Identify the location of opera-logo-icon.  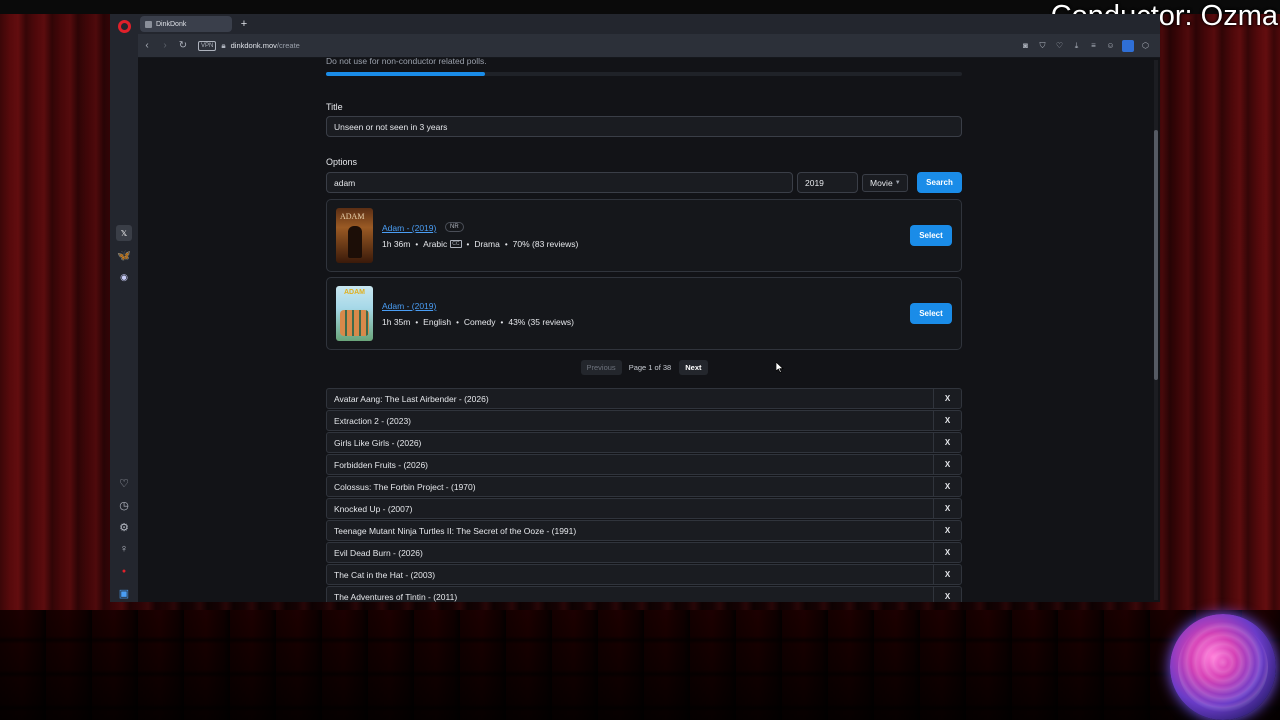
(124, 26).